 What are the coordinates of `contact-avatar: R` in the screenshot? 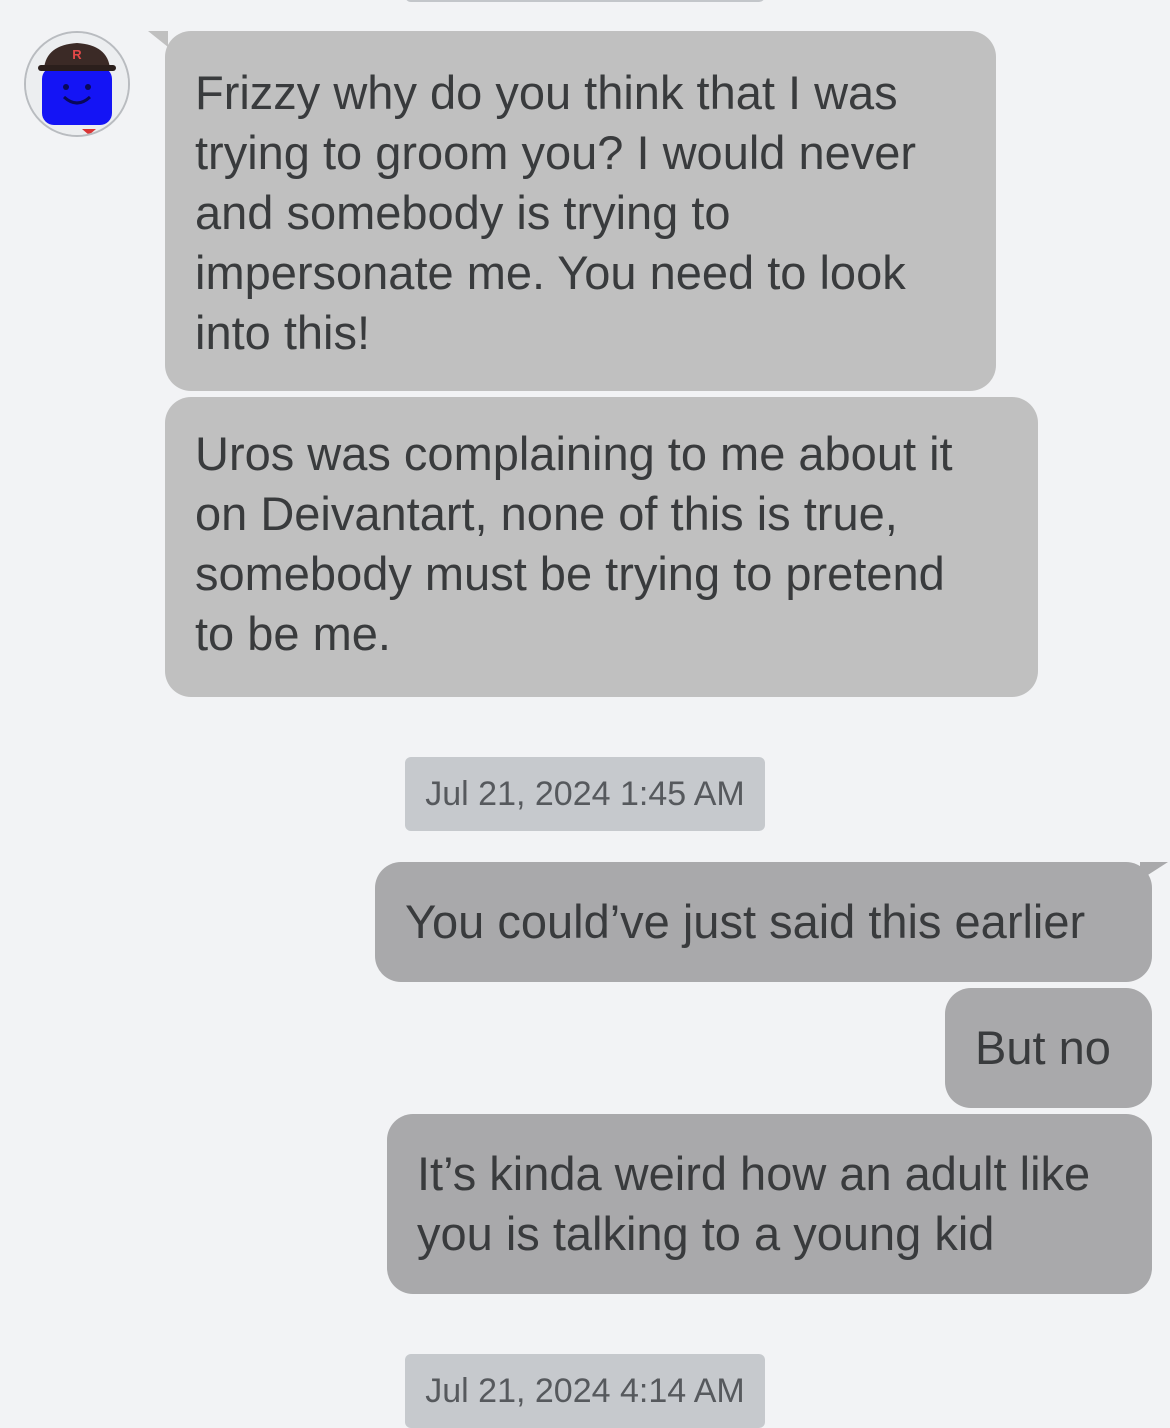 It's located at (77, 84).